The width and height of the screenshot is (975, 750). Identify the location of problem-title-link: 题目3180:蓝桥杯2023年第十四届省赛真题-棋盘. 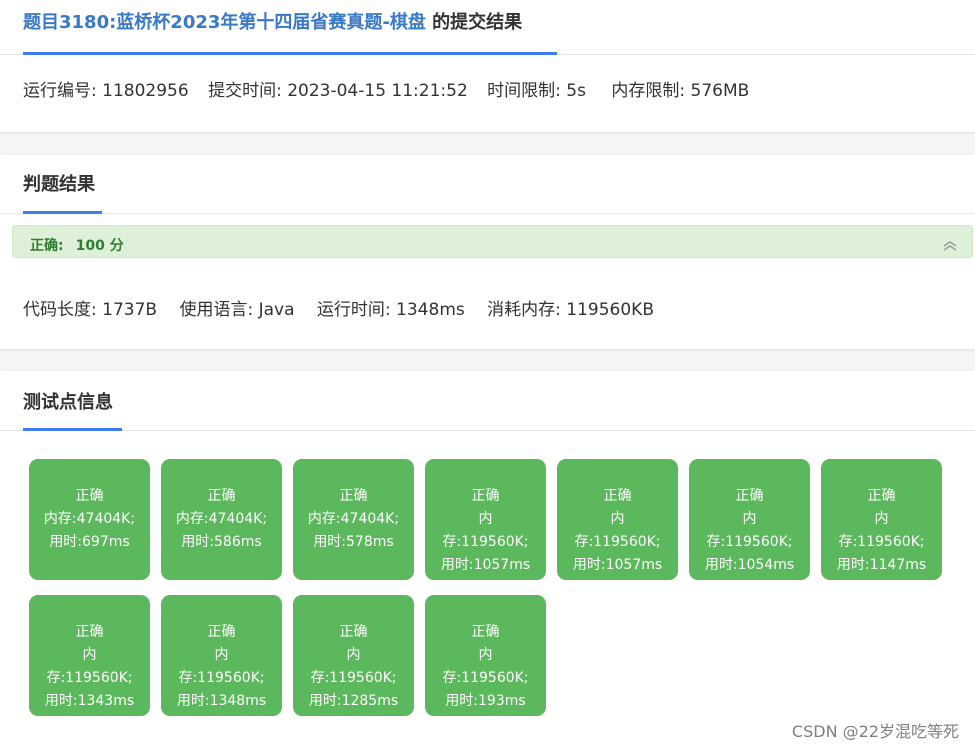
(224, 22).